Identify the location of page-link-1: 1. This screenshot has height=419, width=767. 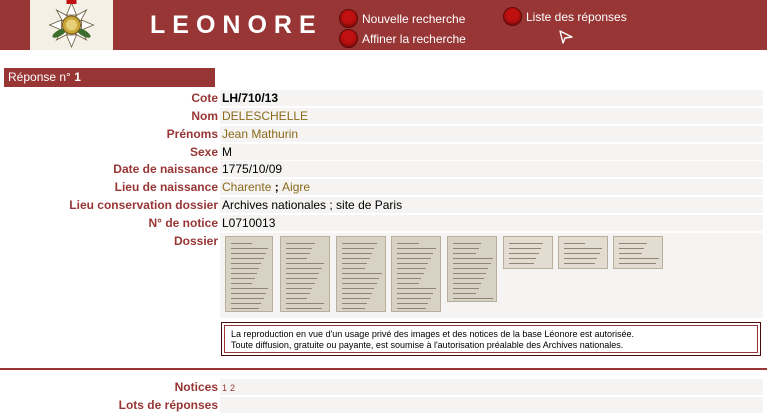
(224, 388).